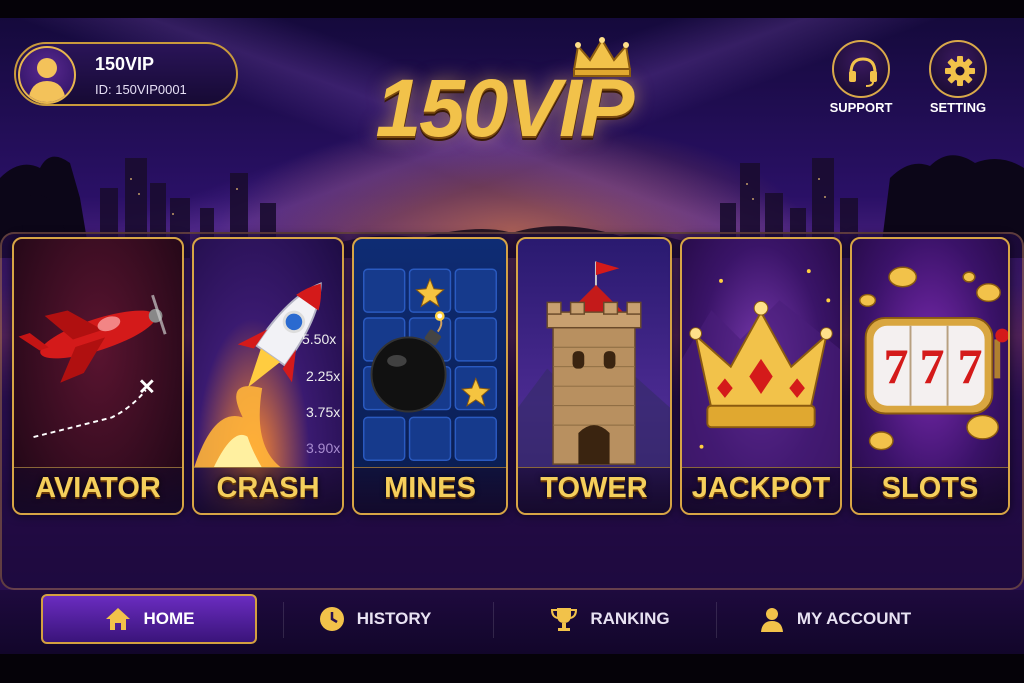 Image resolution: width=1024 pixels, height=683 pixels. Describe the element at coordinates (564, 619) in the screenshot. I see `trophy-icon` at that location.